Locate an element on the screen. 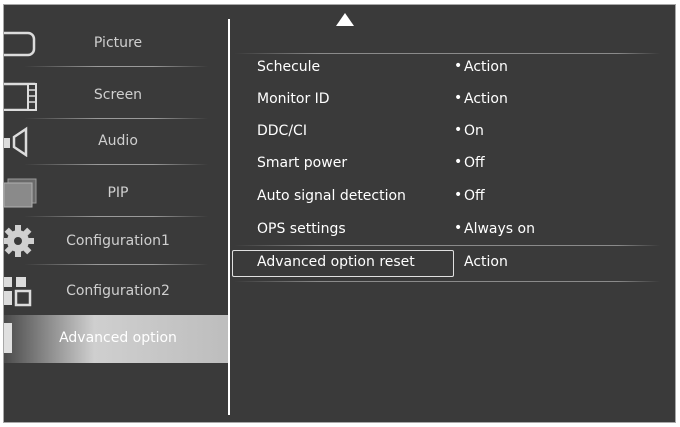  sidebar-item-label: Picture is located at coordinates (118, 43).